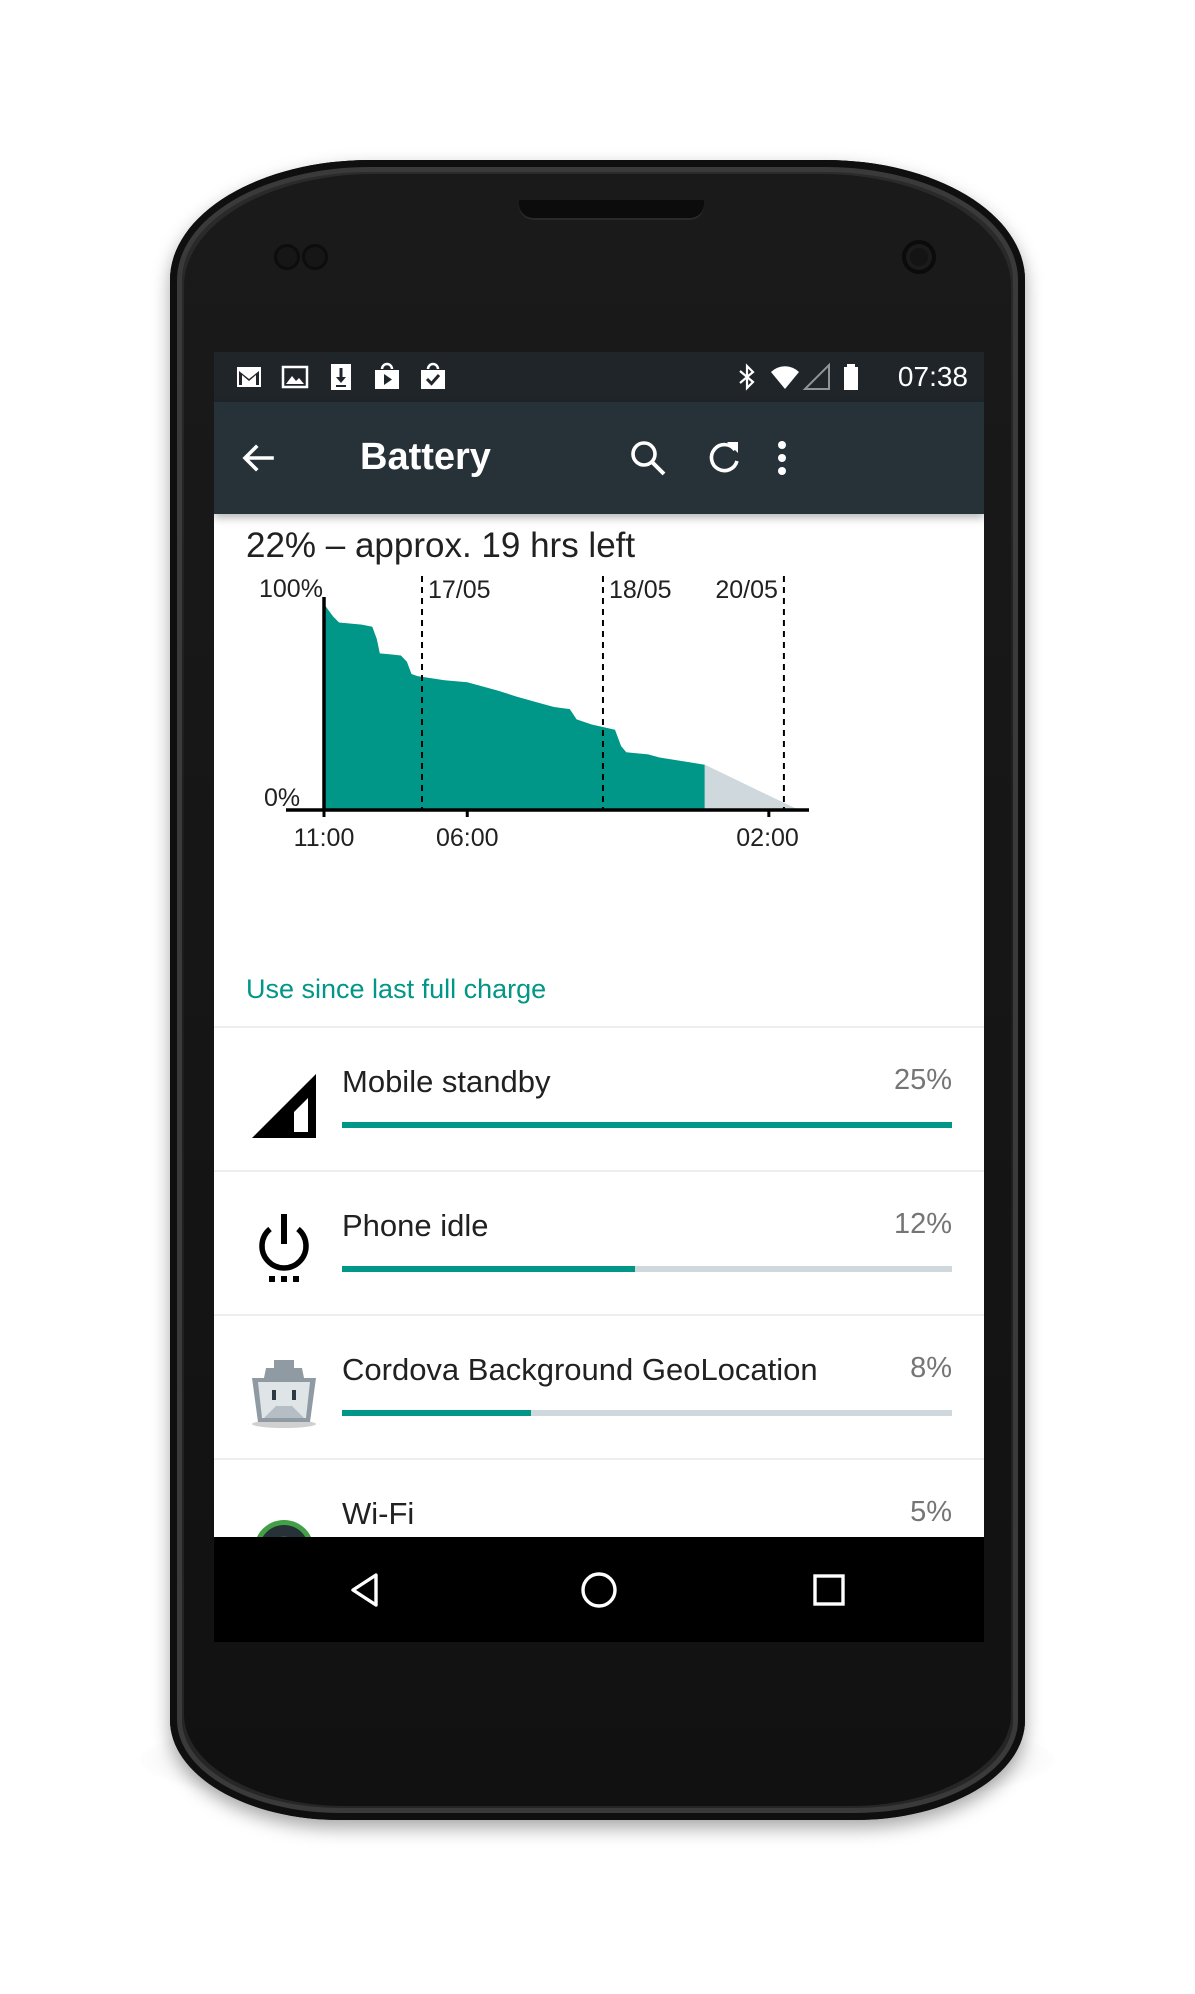 The height and width of the screenshot is (1994, 1195). What do you see at coordinates (387, 375) in the screenshot?
I see `play-store-icon` at bounding box center [387, 375].